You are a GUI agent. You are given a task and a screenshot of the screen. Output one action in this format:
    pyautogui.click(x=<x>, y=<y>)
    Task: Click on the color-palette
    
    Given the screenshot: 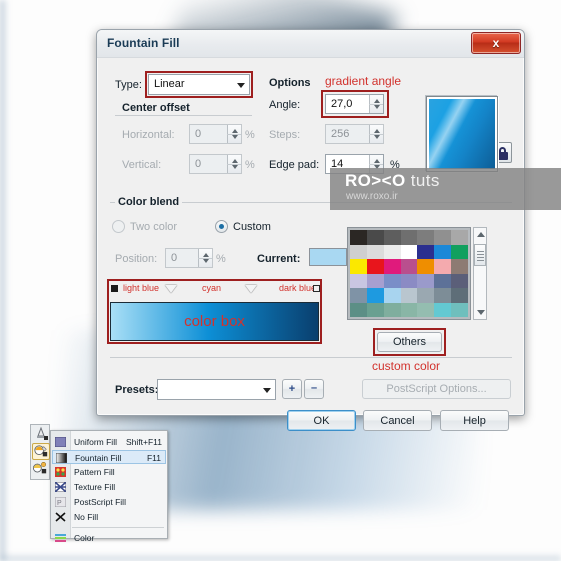 What is the action you would take?
    pyautogui.click(x=409, y=273)
    